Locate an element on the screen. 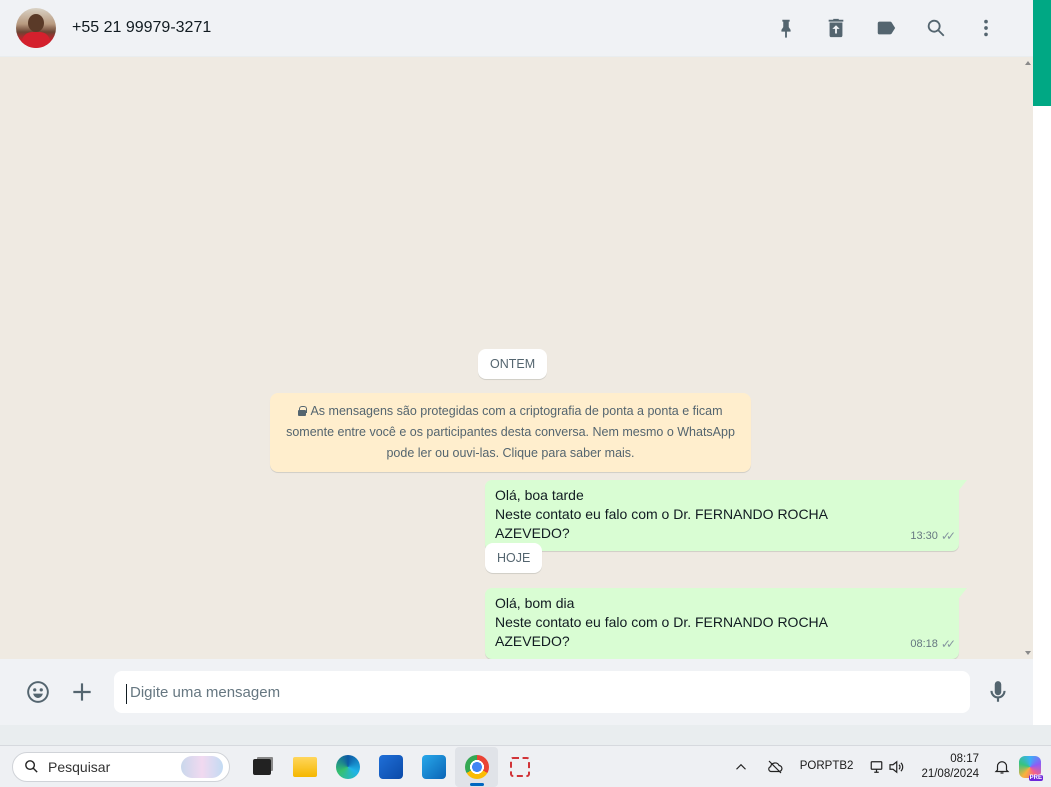 This screenshot has width=1051, height=787. date-chip-today: HOJE is located at coordinates (514, 558).